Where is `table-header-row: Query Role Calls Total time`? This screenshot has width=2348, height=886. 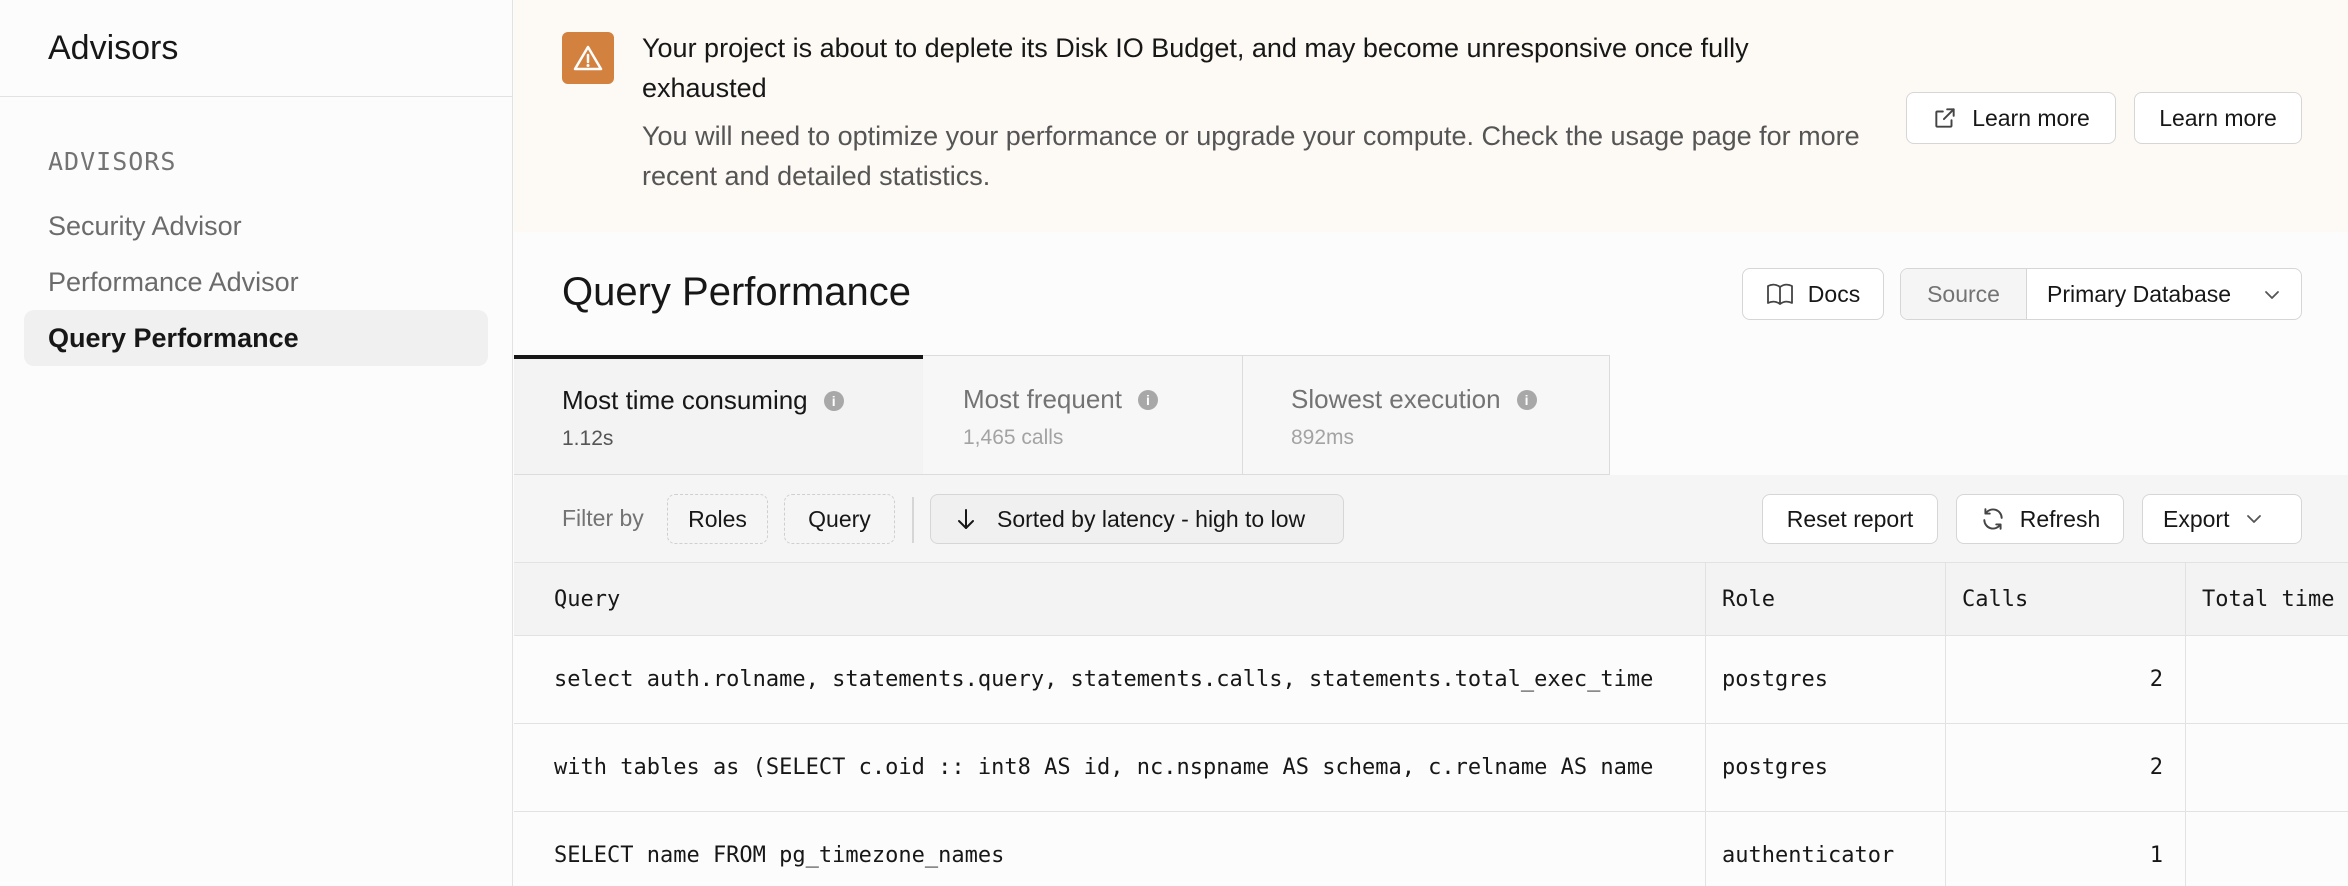
table-header-row: Query Role Calls Total time is located at coordinates (1431, 599).